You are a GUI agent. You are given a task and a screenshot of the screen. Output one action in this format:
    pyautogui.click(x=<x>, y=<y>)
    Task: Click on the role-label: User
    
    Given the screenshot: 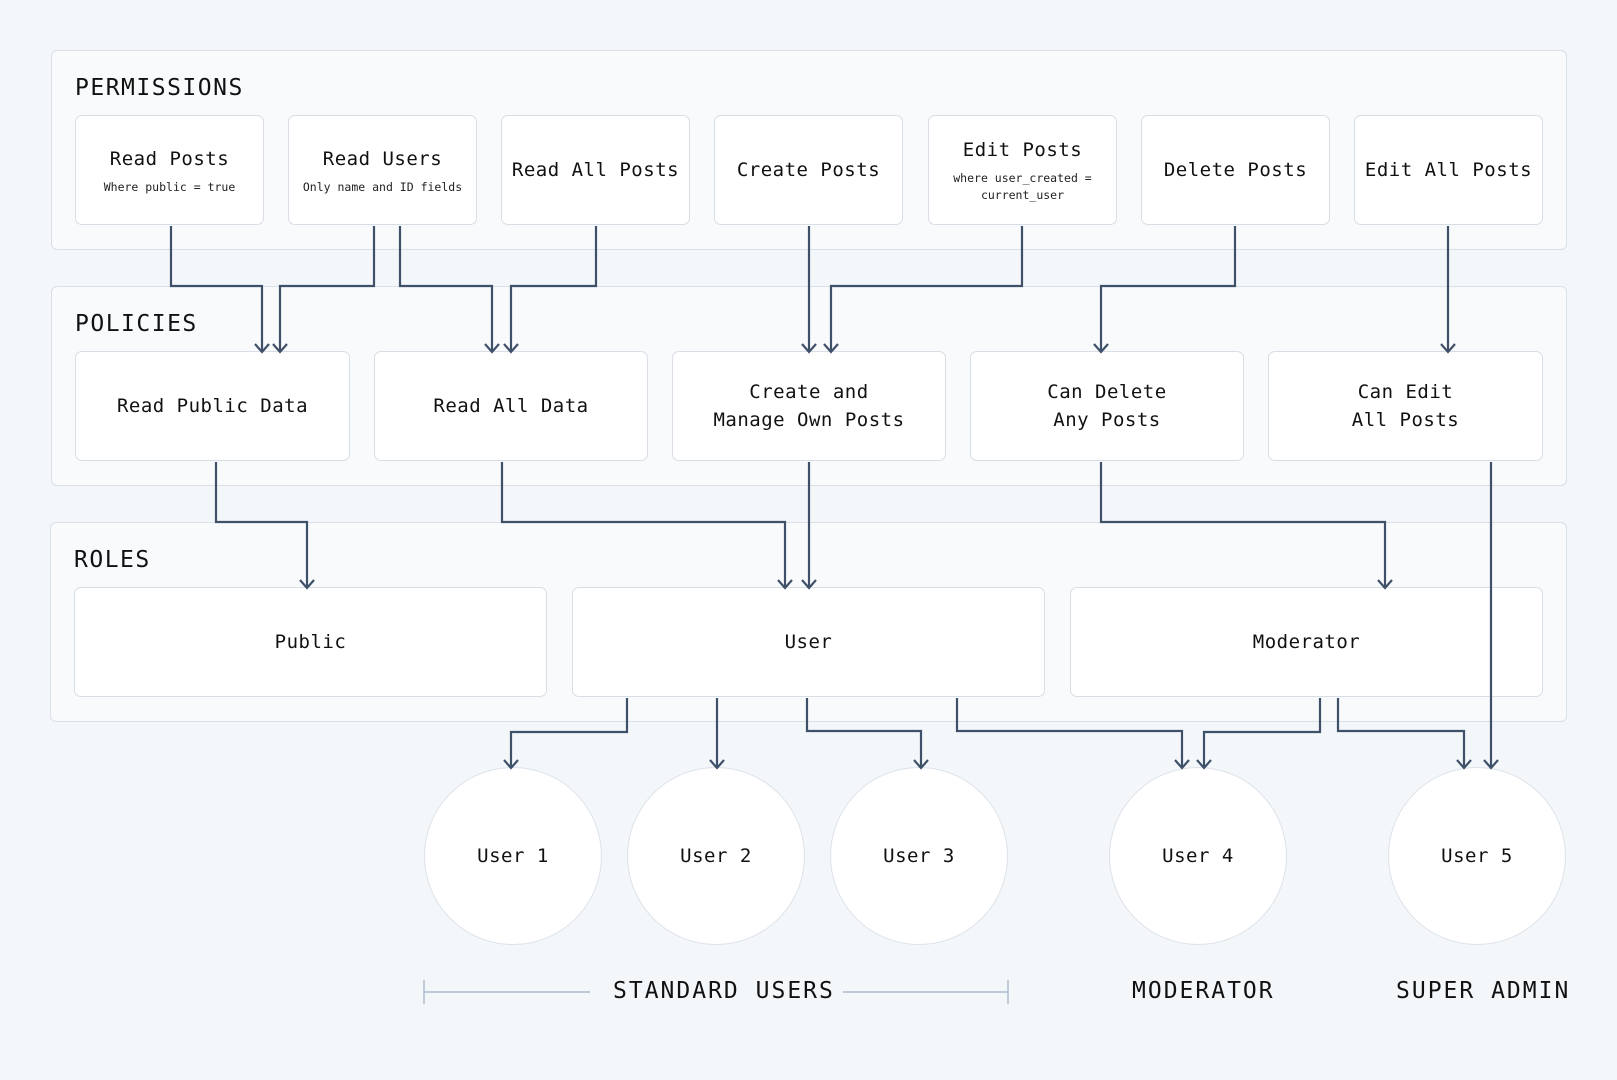 What is the action you would take?
    pyautogui.click(x=808, y=642)
    